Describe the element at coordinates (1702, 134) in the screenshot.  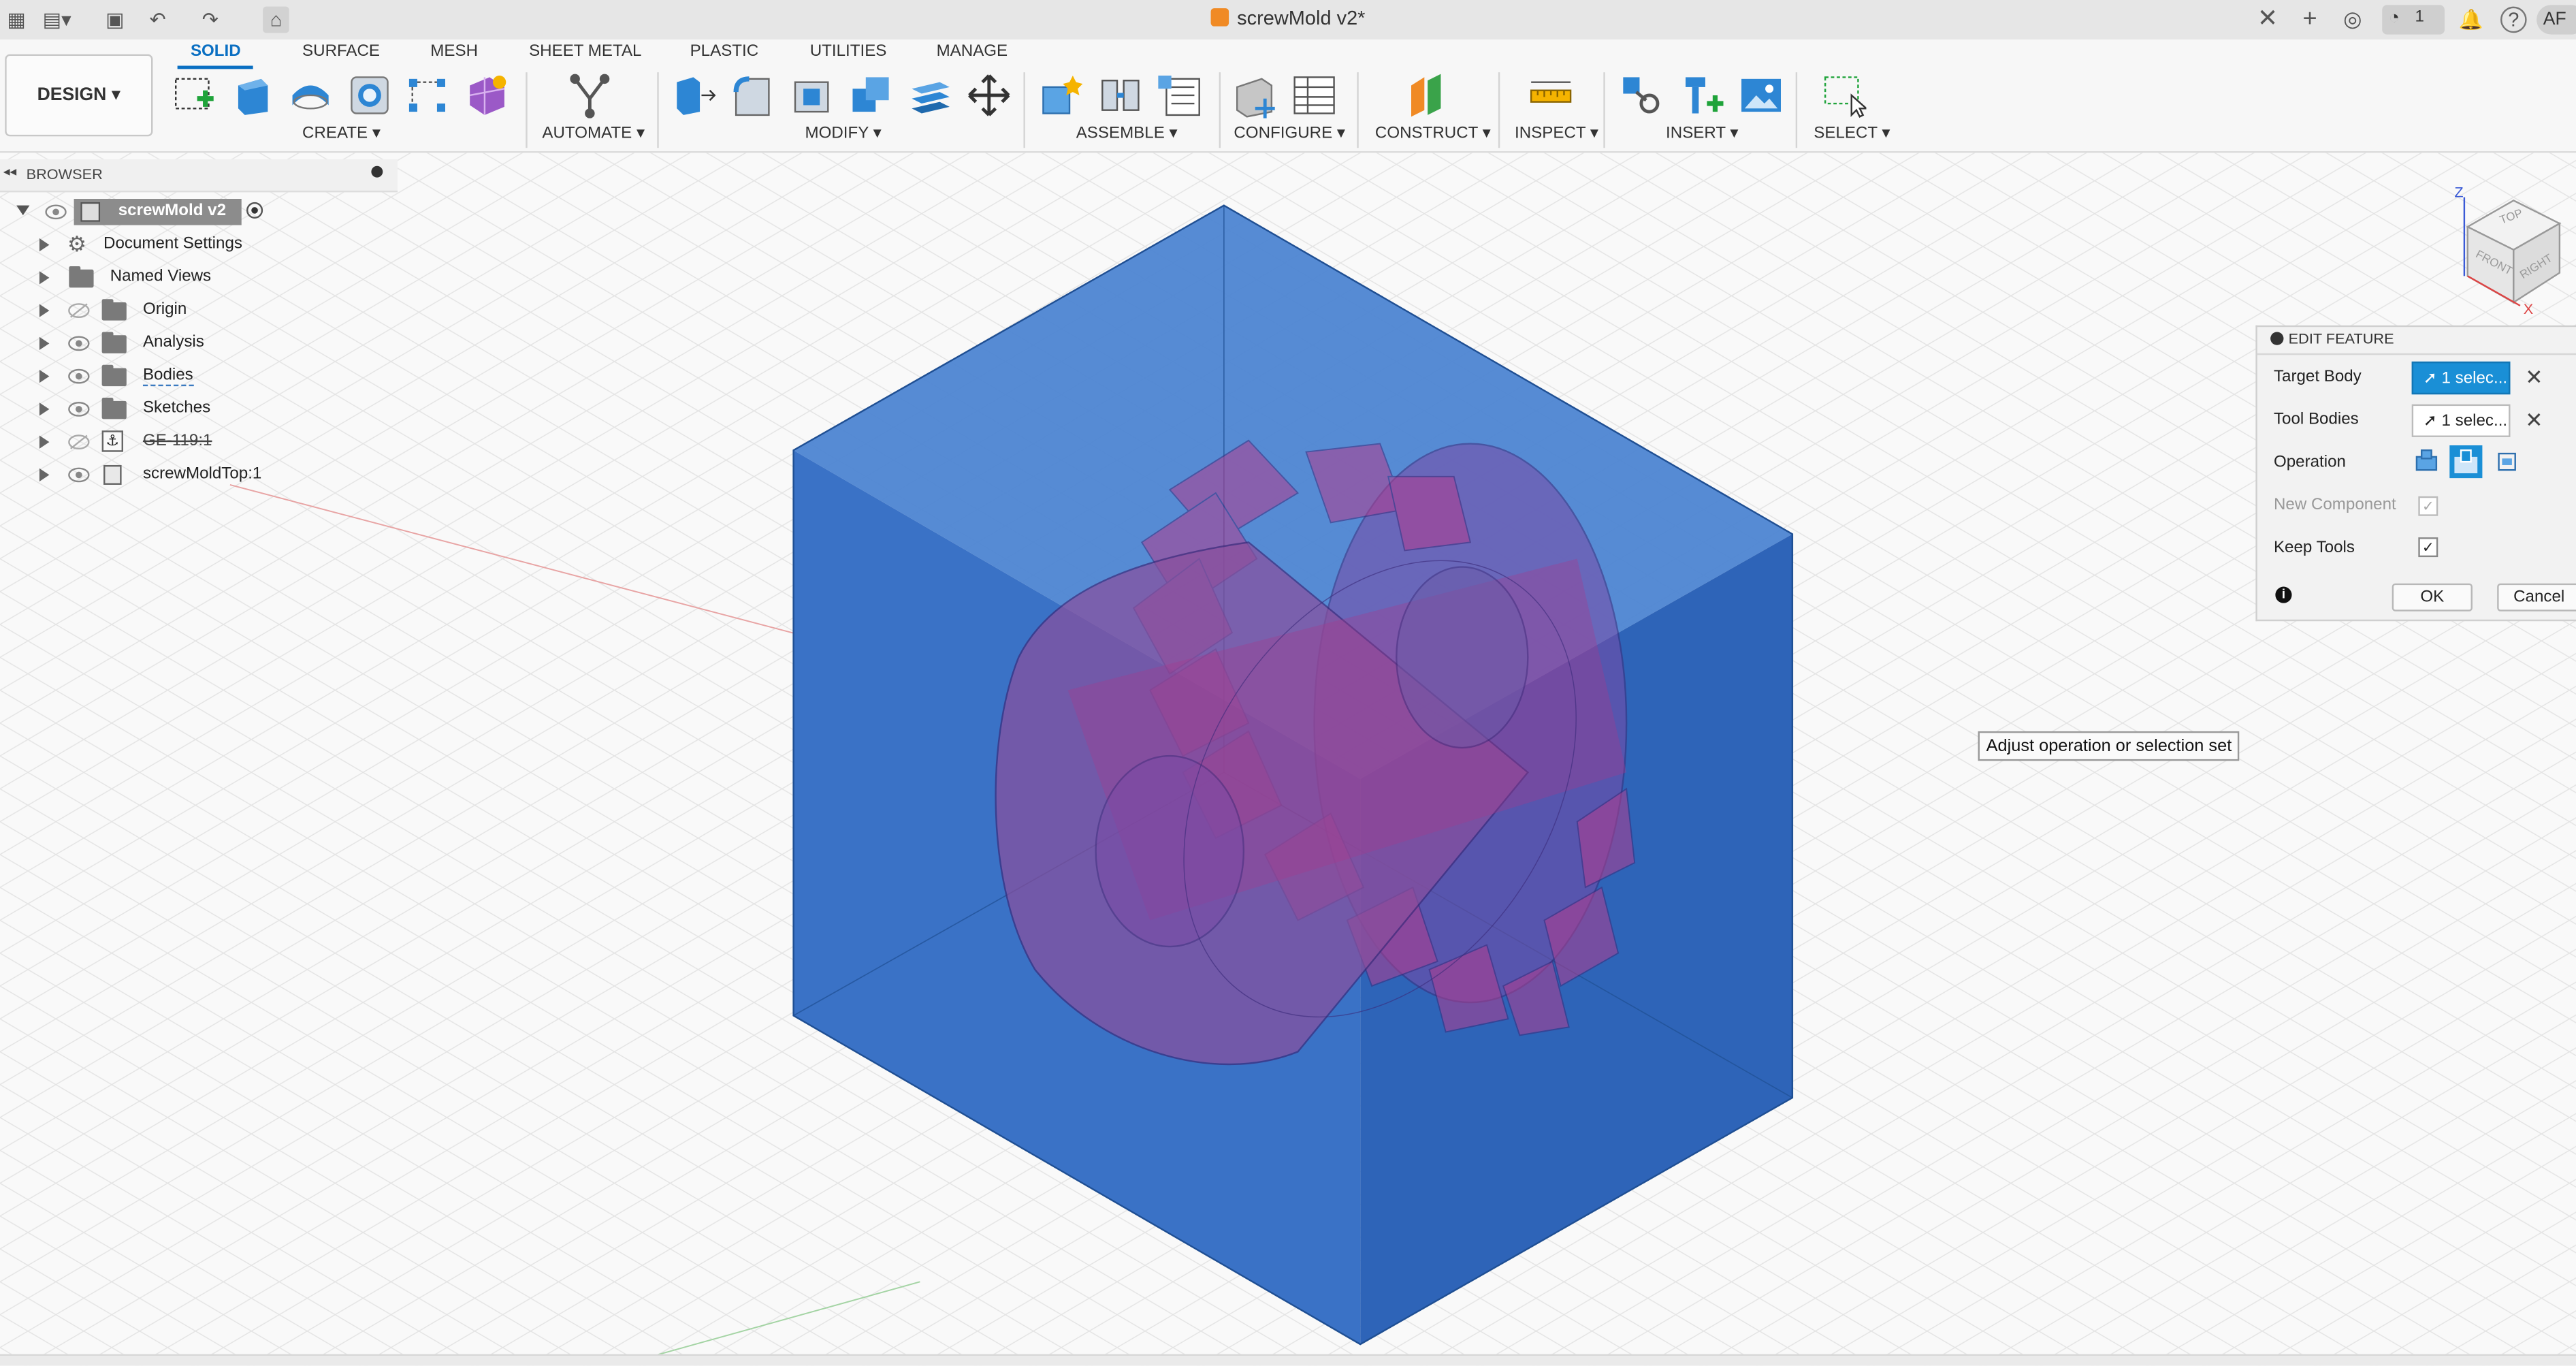
I see `insert-menu: INSERT ▾` at that location.